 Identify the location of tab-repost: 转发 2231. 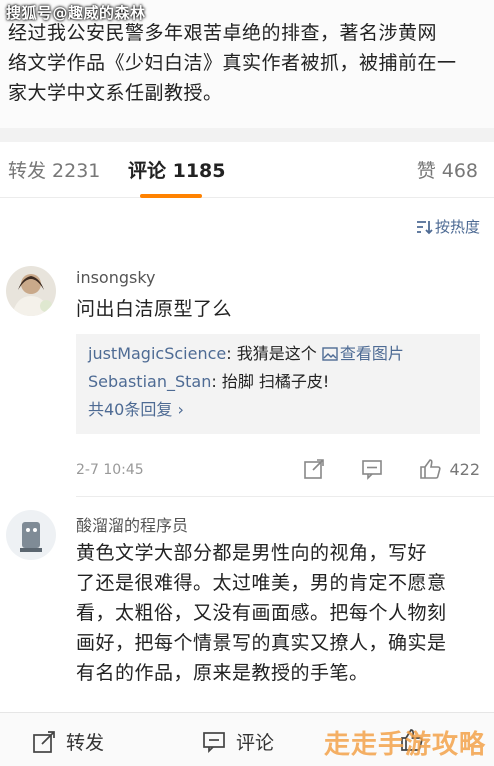
(54, 169).